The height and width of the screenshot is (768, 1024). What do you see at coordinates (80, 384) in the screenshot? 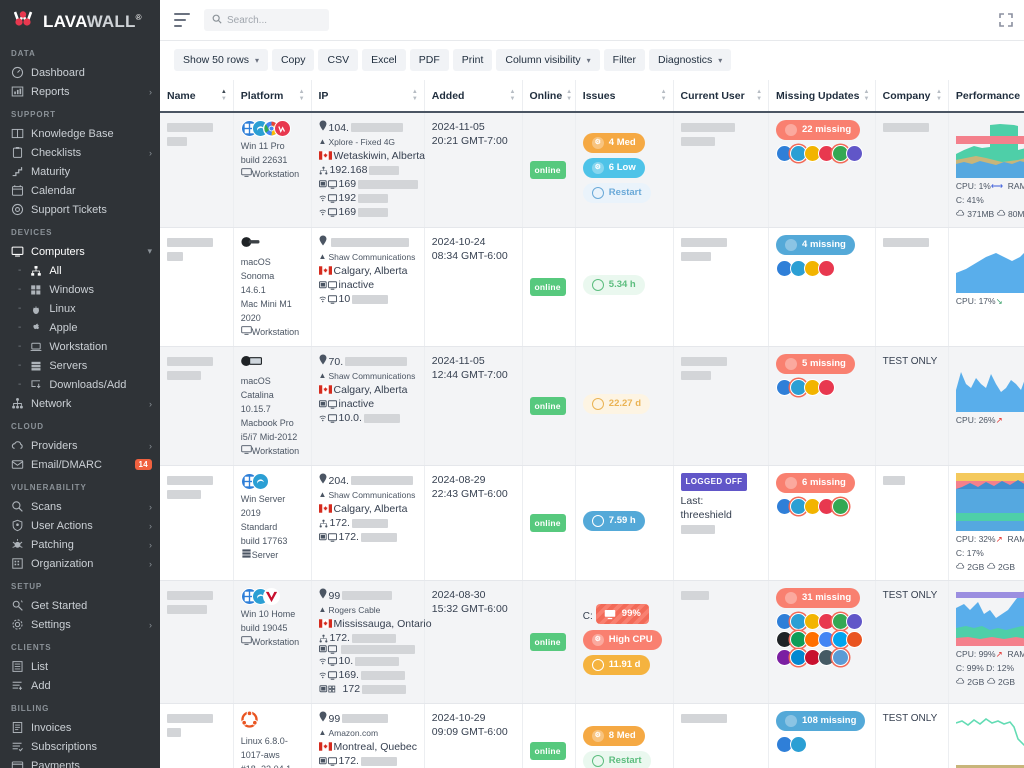
I see `sidebar-item-downloads-add: - Downloads/Add` at bounding box center [80, 384].